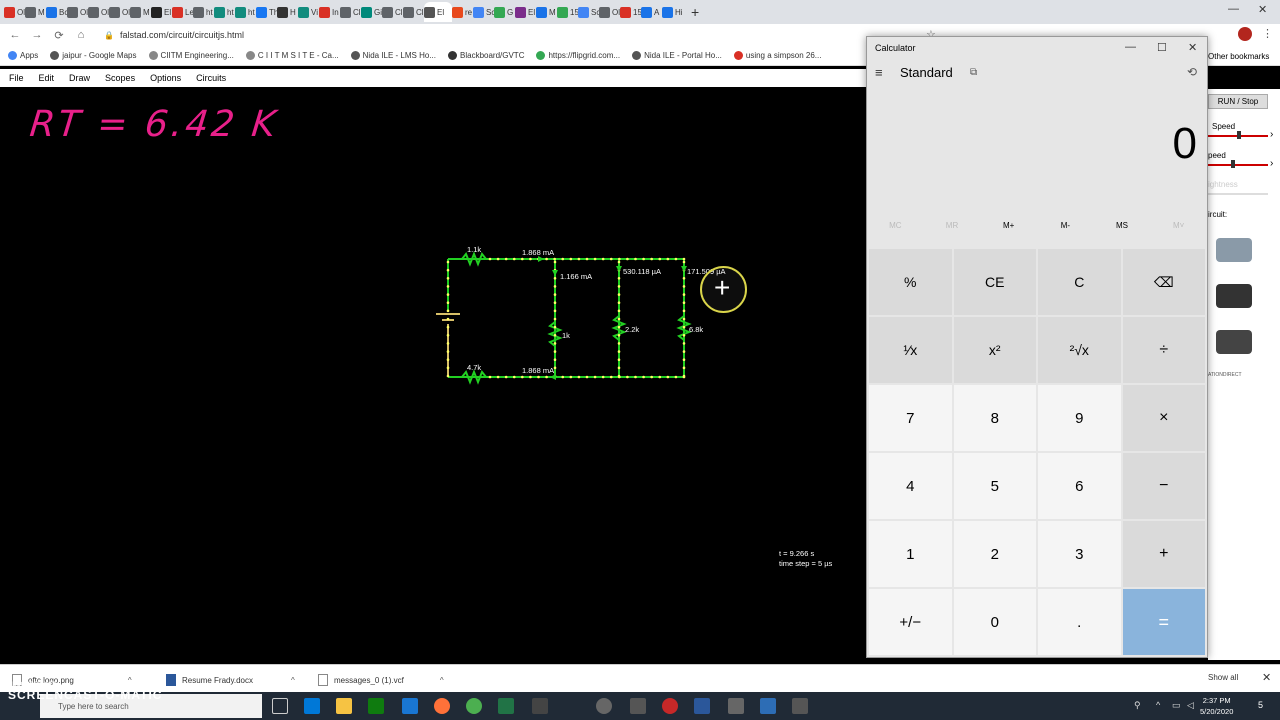 Image resolution: width=1280 pixels, height=720 pixels. What do you see at coordinates (604, 706) in the screenshot?
I see `app-icon` at bounding box center [604, 706].